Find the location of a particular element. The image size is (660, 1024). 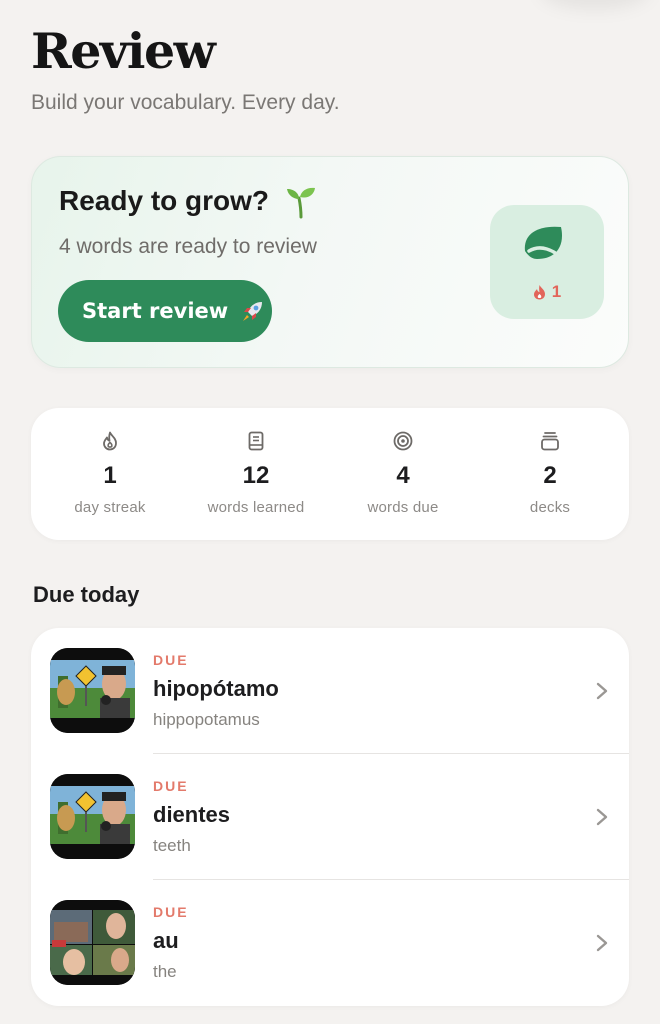

translation-text: teeth is located at coordinates (172, 845).